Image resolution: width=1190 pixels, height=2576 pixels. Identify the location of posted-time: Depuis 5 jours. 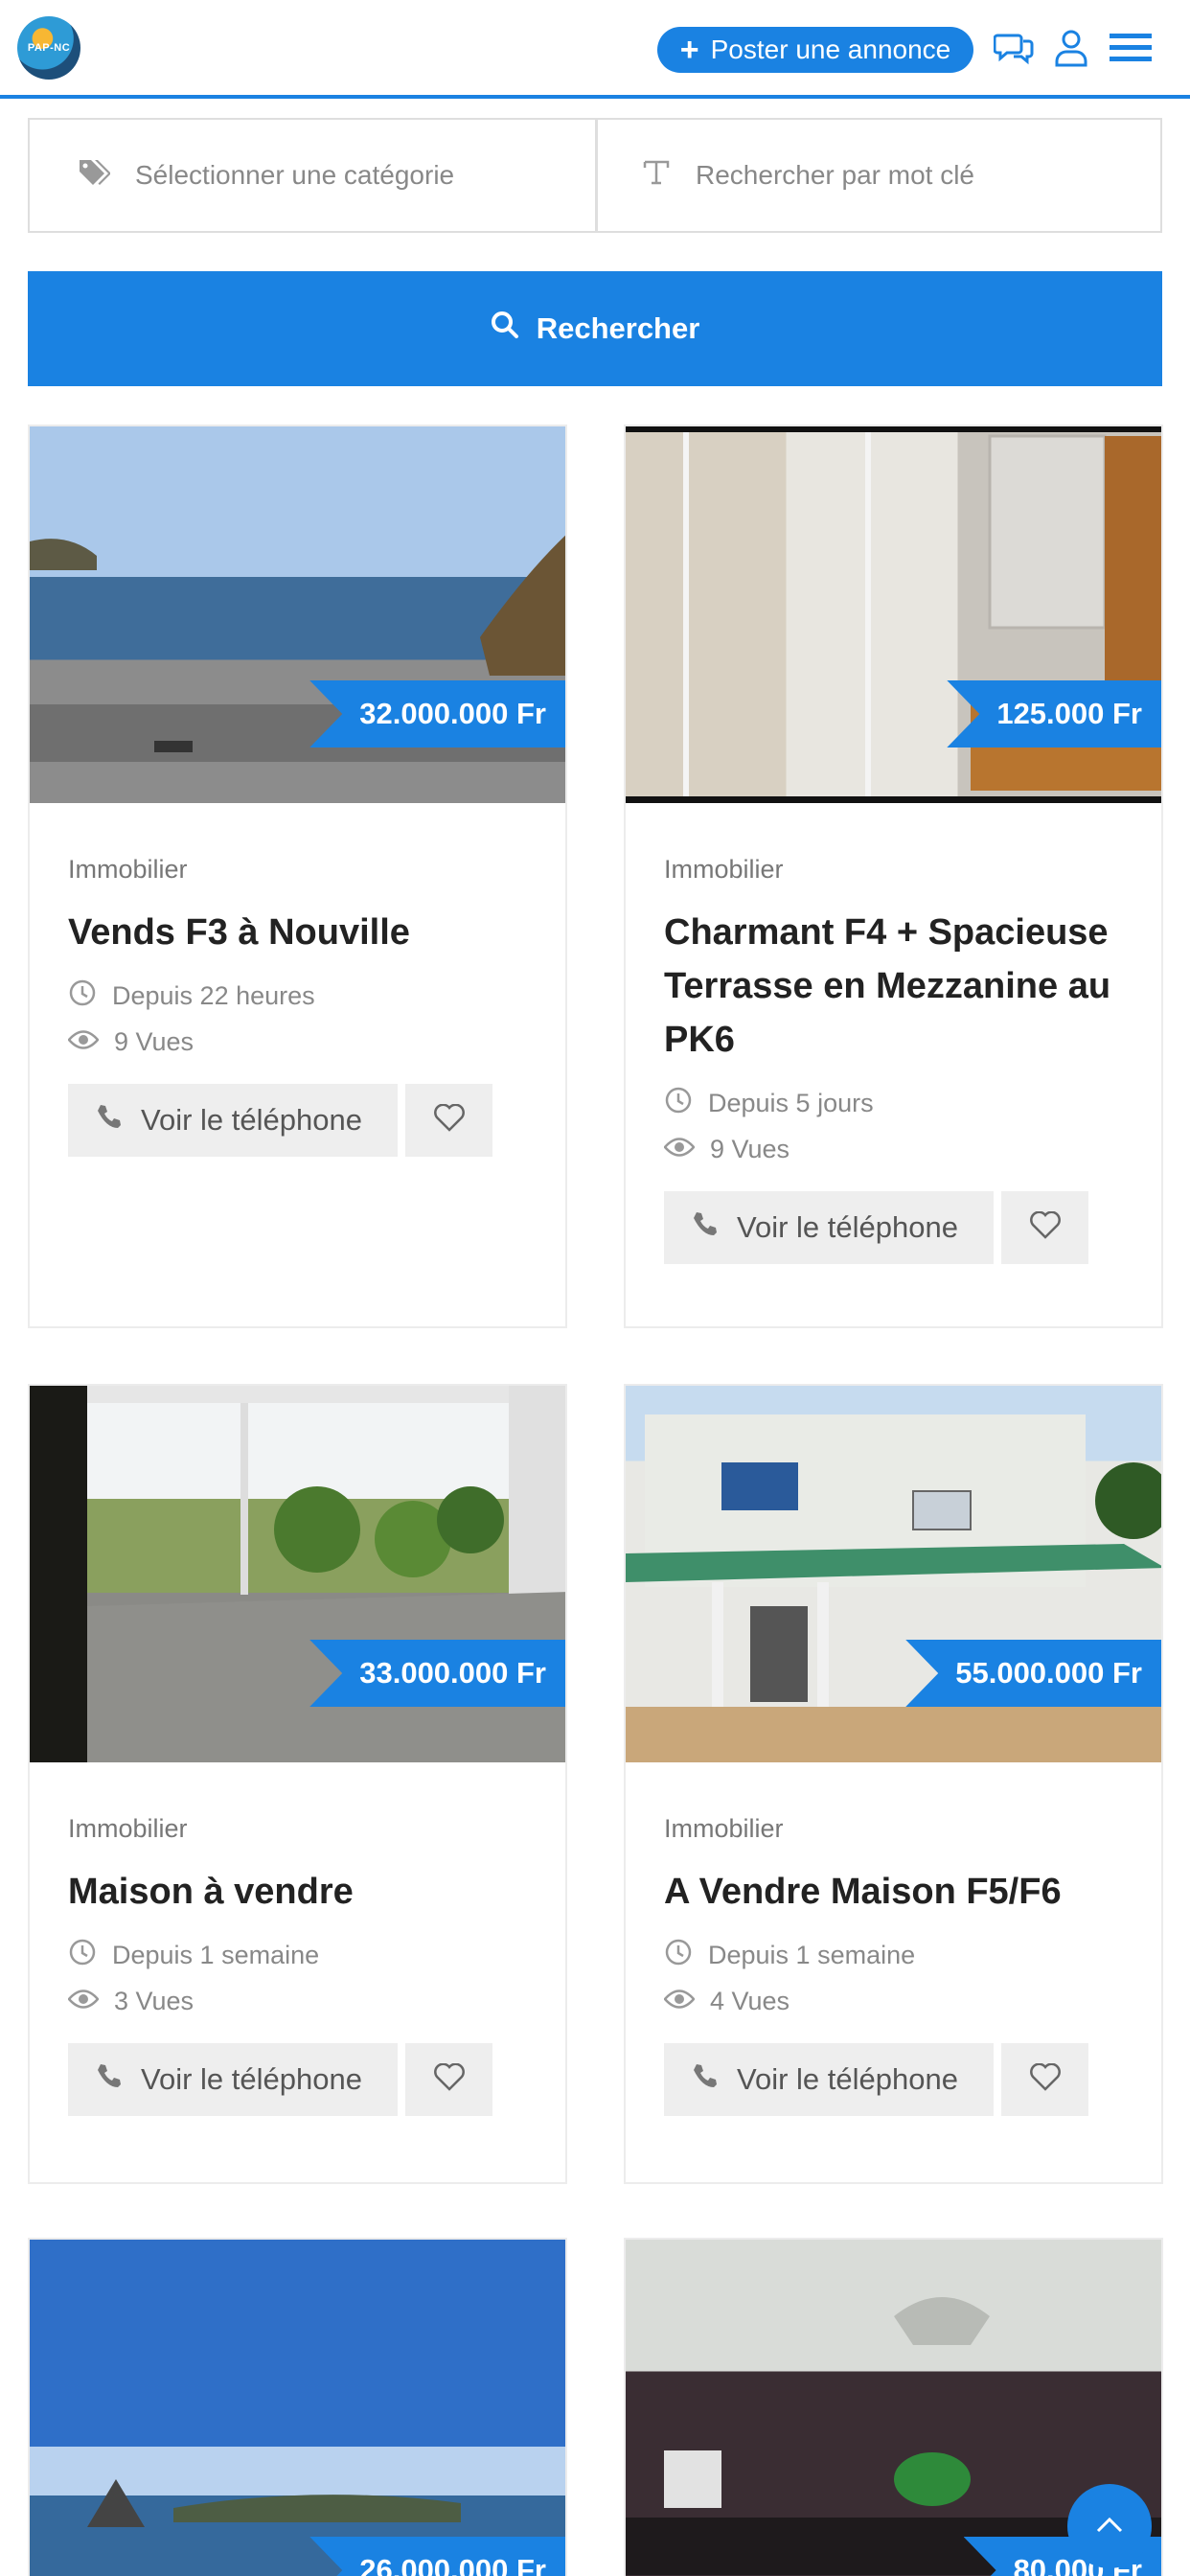
(894, 1103).